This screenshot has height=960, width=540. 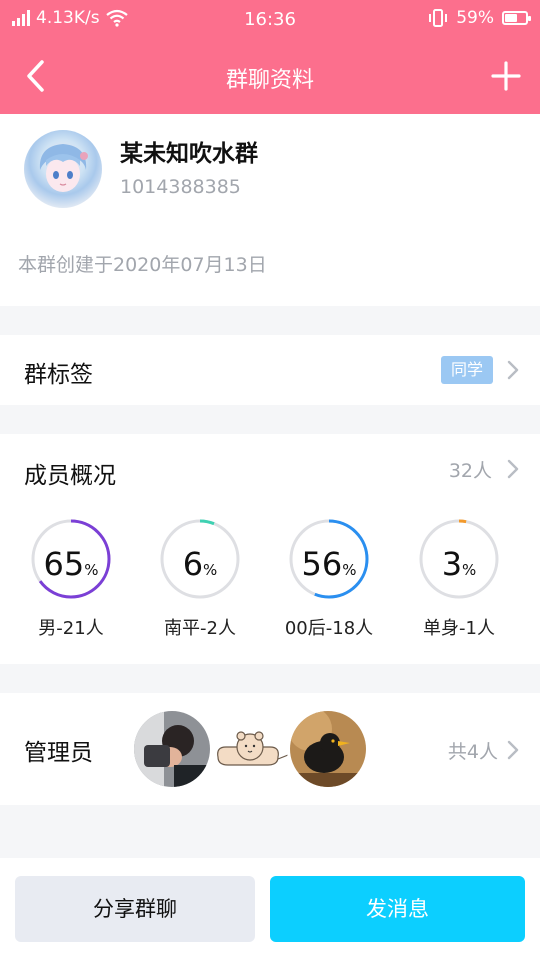 What do you see at coordinates (473, 750) in the screenshot?
I see `admin-count: 共4人` at bounding box center [473, 750].